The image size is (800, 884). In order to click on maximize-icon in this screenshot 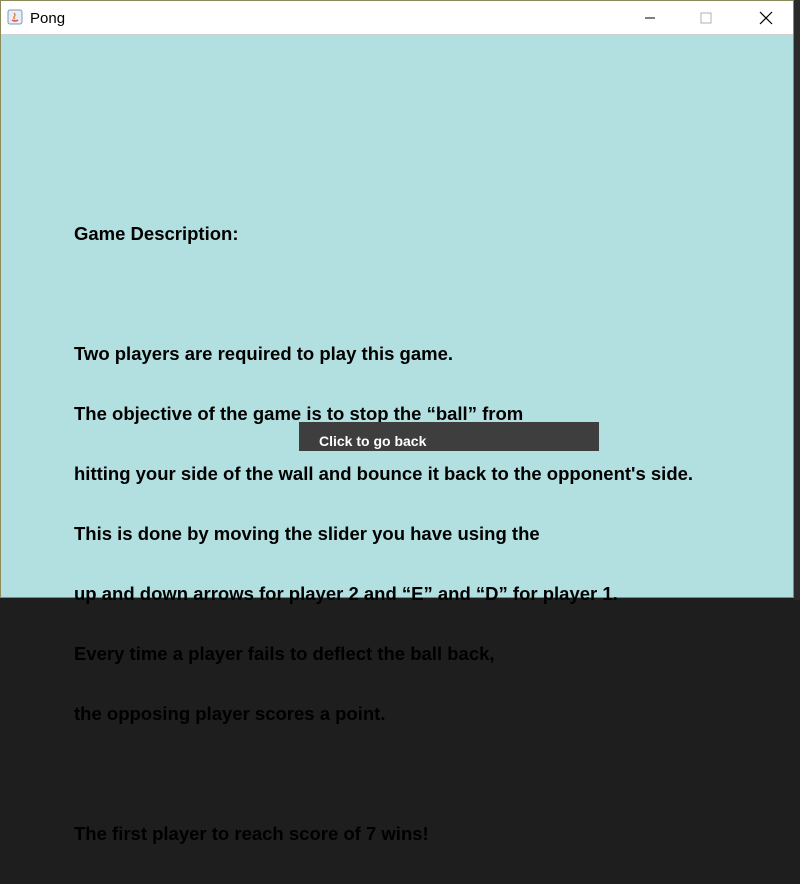, I will do `click(706, 17)`.